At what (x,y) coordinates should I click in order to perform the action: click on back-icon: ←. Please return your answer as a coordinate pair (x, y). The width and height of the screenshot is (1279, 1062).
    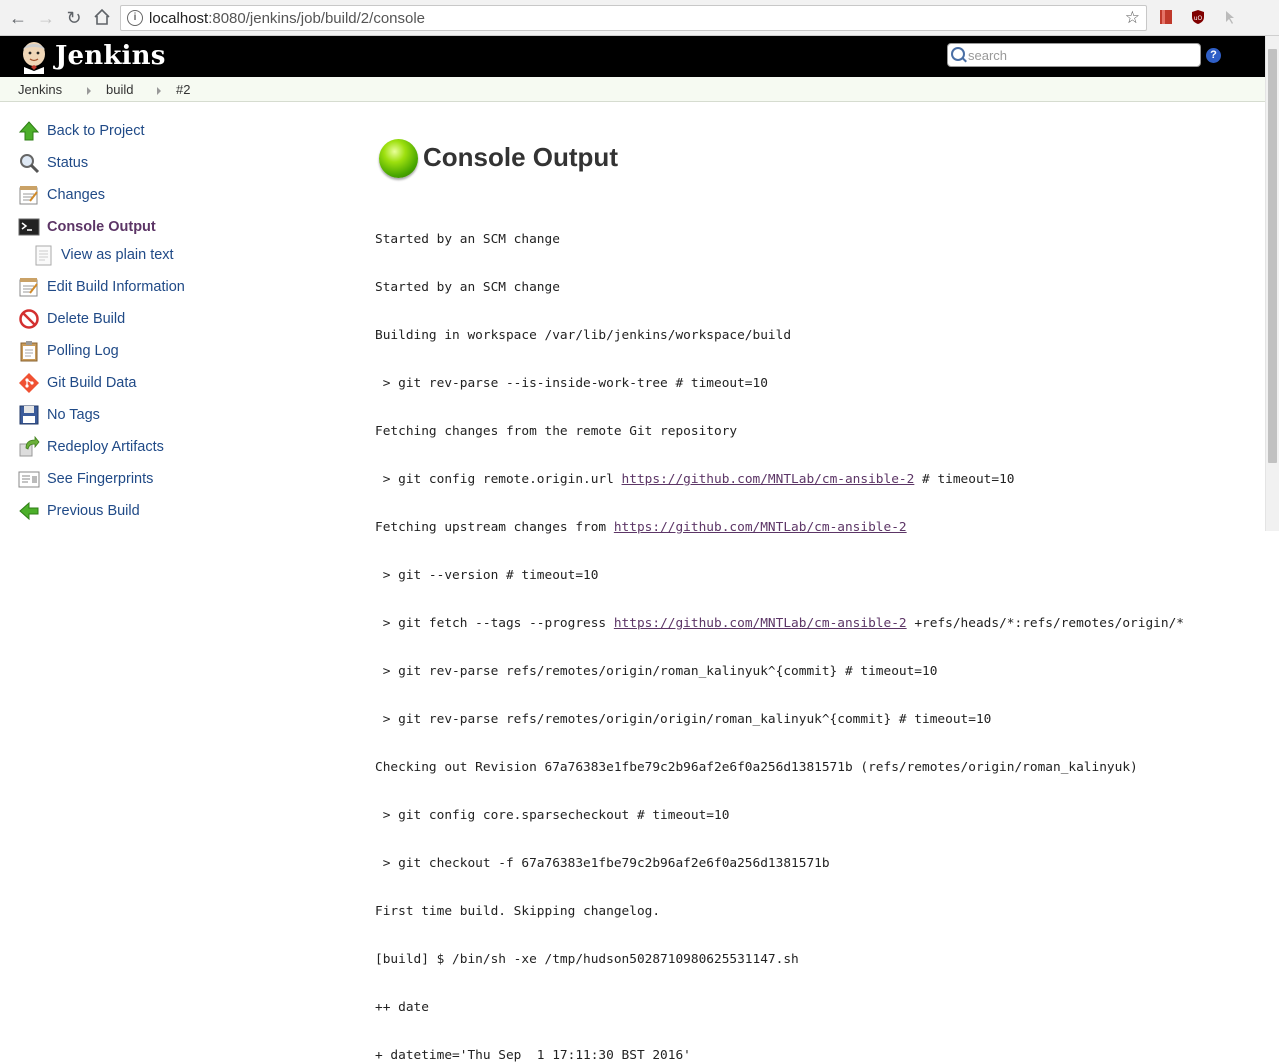
    Looking at the image, I should click on (18, 18).